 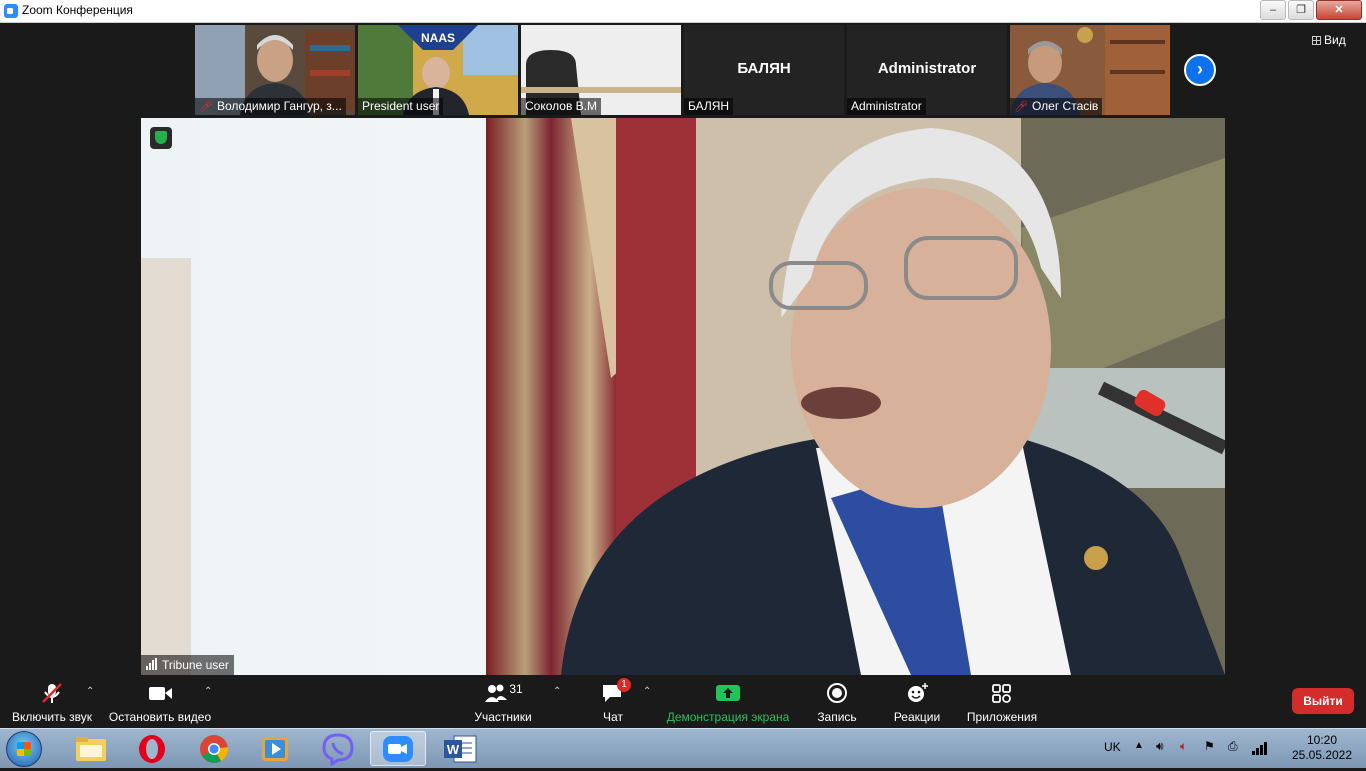 I want to click on share-screen-icon, so click(x=728, y=693).